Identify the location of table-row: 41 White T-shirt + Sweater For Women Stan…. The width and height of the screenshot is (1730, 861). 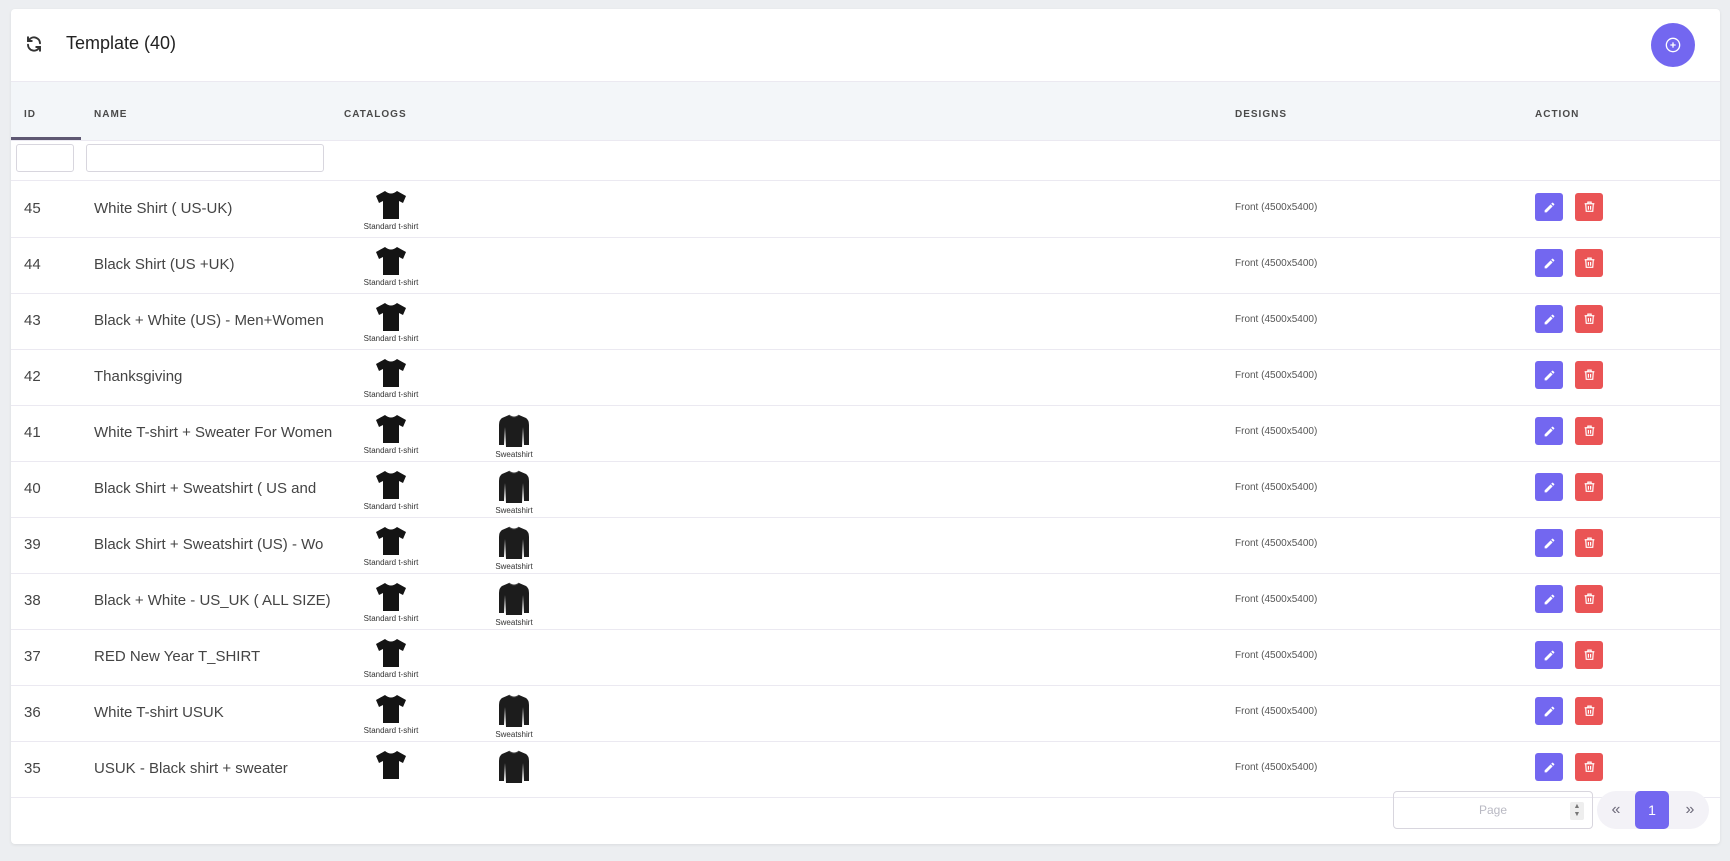
(865, 433).